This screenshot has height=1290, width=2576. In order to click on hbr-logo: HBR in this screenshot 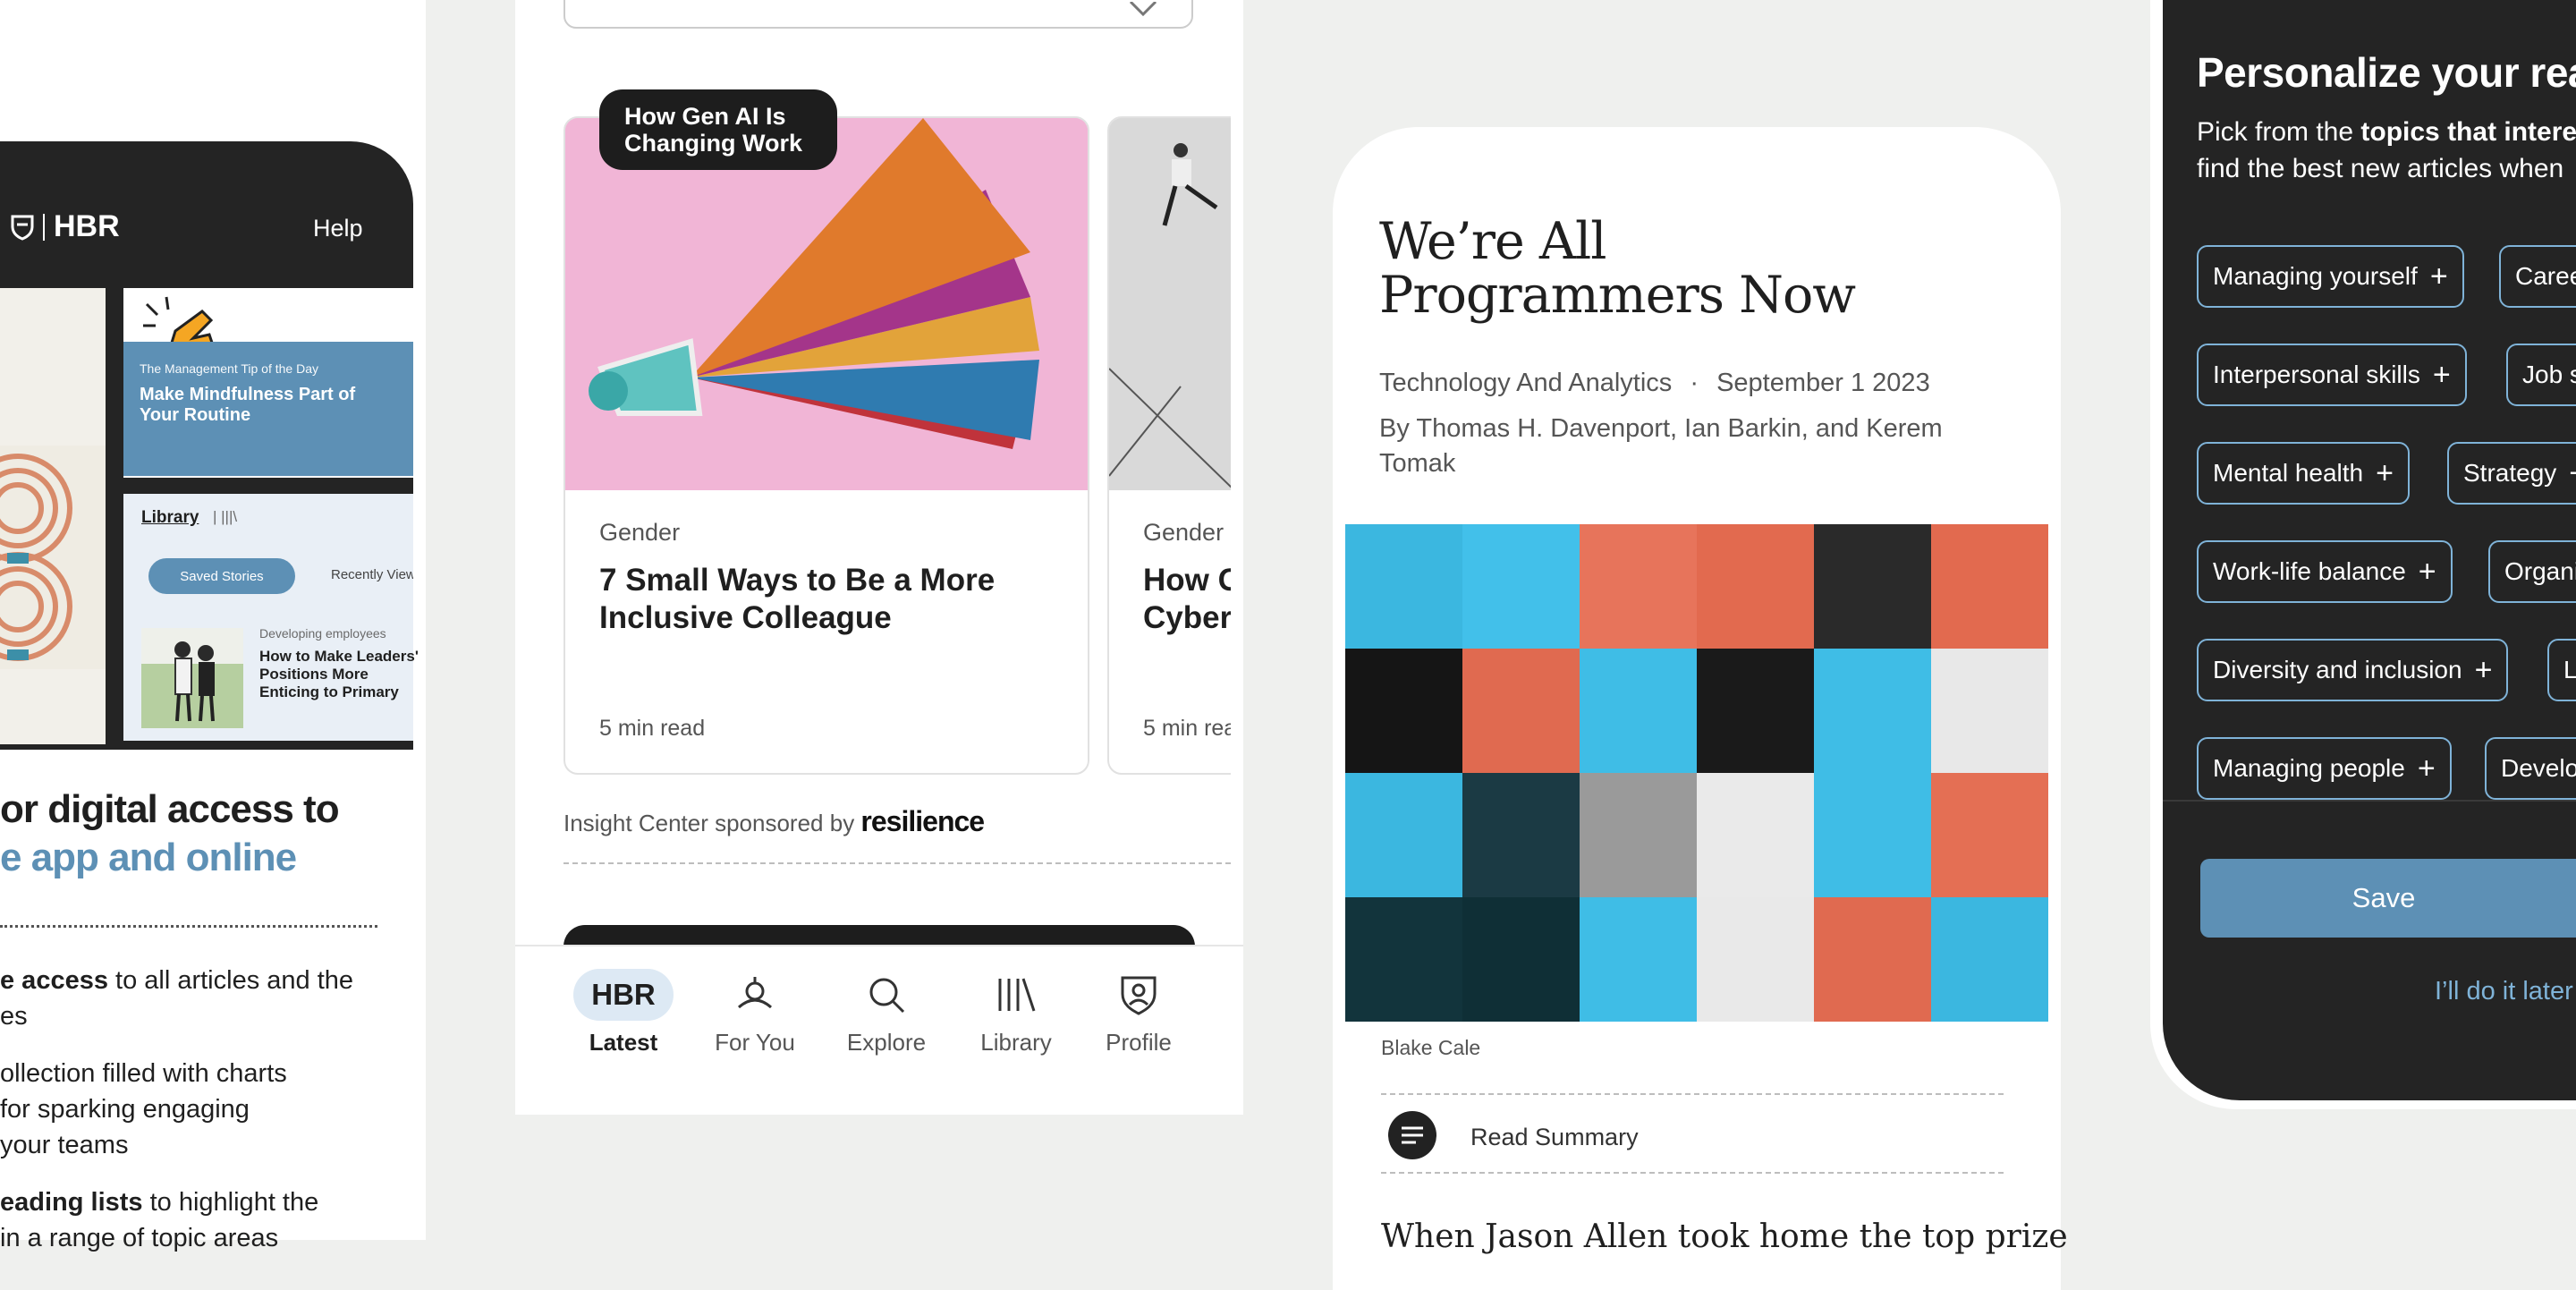, I will do `click(65, 226)`.